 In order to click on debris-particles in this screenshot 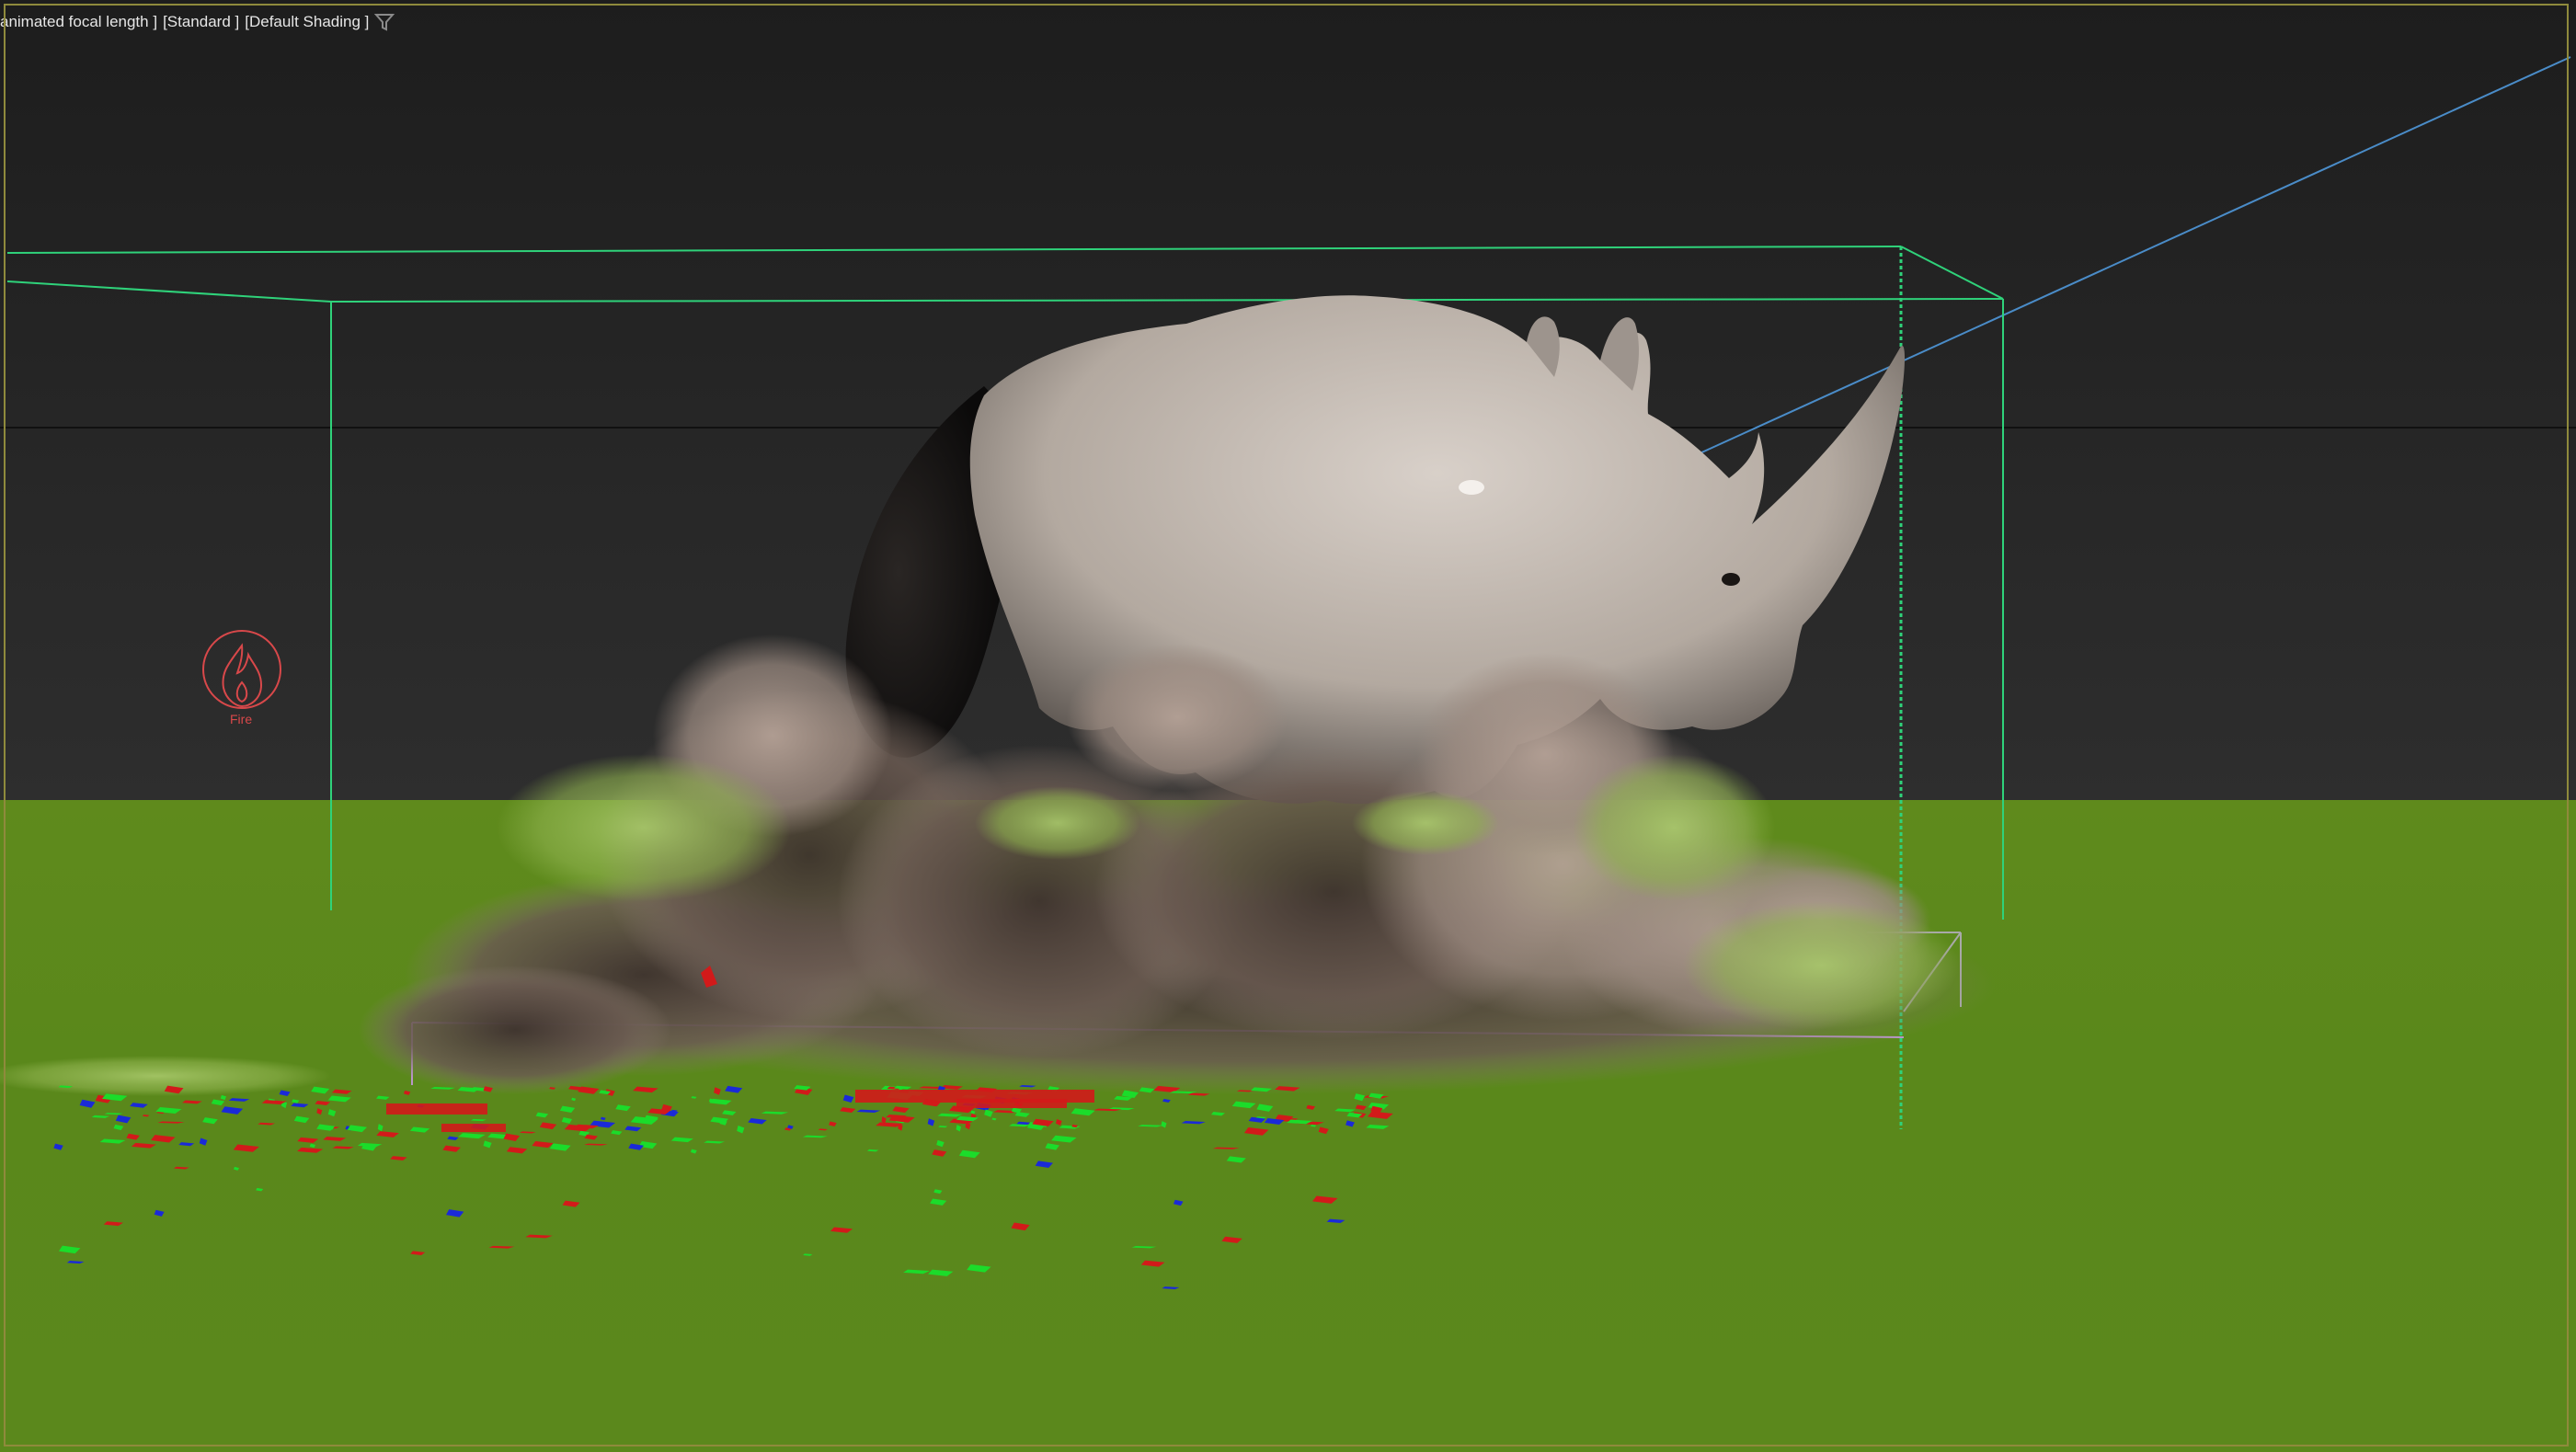, I will do `click(723, 1187)`.